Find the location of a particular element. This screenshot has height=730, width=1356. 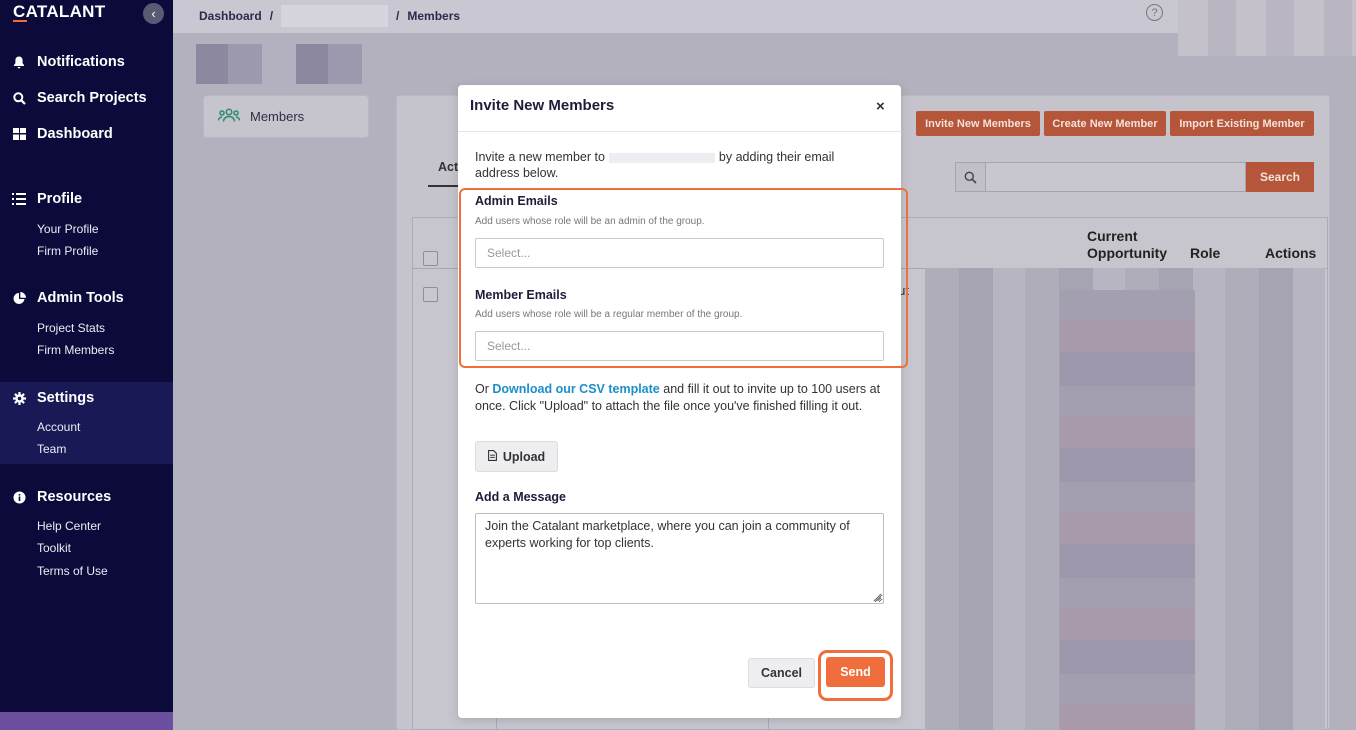

grid-icon is located at coordinates (19, 134).